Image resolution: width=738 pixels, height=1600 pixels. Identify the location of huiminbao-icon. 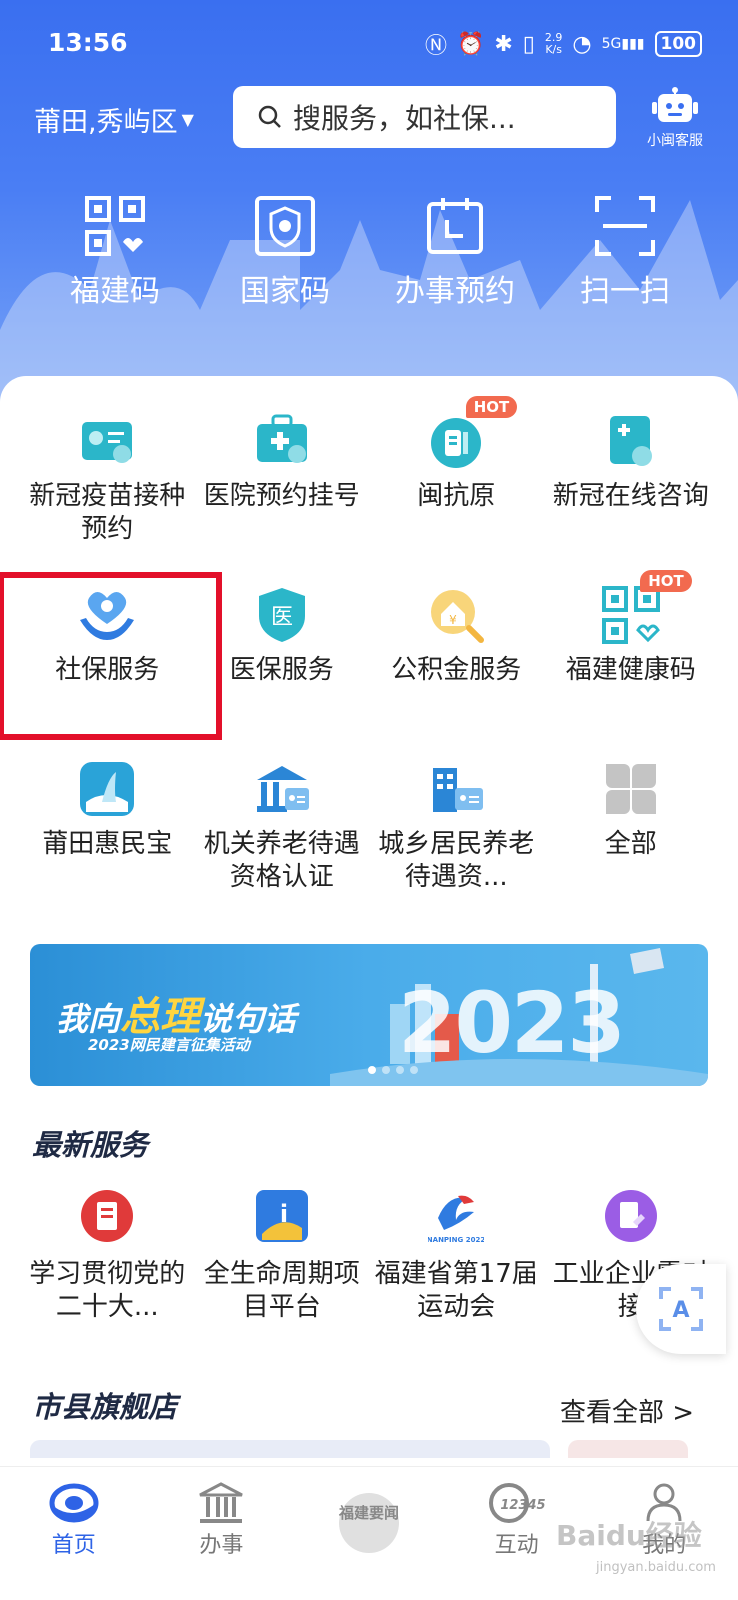
(107, 789).